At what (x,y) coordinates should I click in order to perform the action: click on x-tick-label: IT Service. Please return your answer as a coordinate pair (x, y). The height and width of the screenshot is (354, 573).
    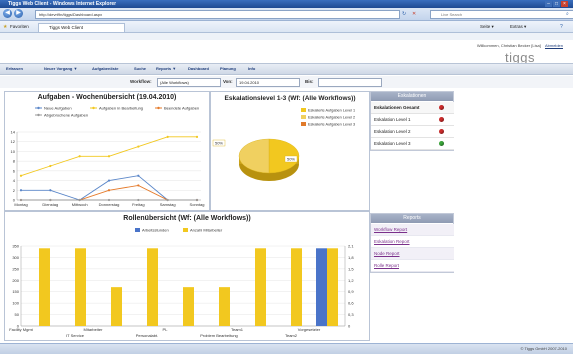
    Looking at the image, I should click on (75, 335).